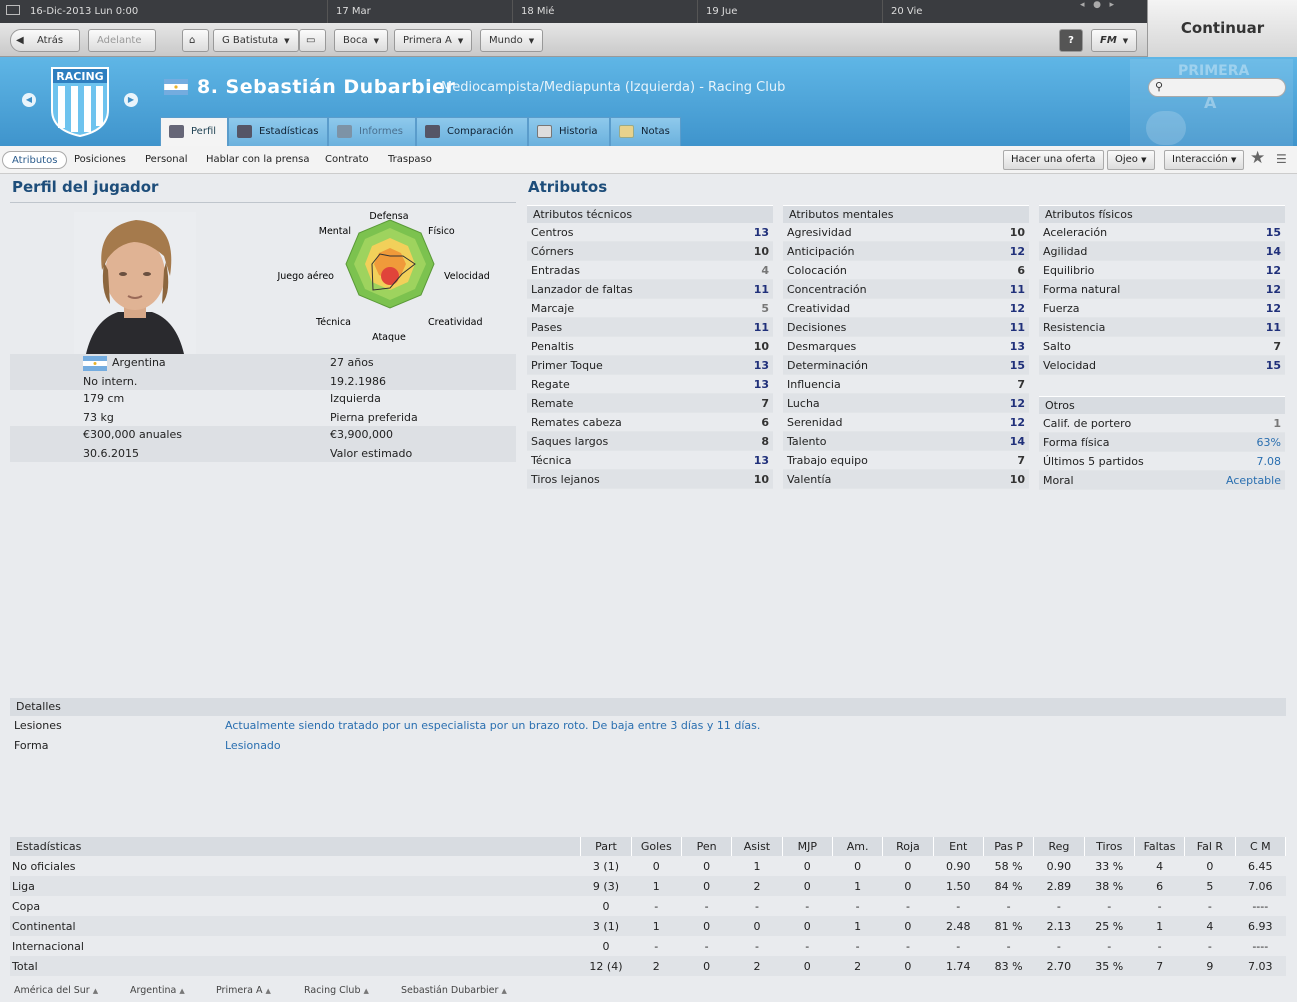  I want to click on tab-comparacion: Comparación, so click(472, 131).